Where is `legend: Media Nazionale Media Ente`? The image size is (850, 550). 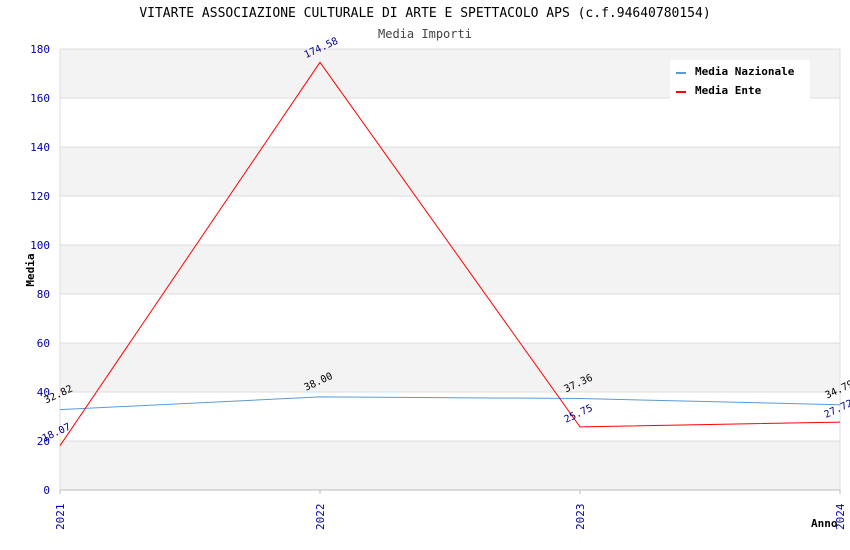
legend: Media Nazionale Media Ente is located at coordinates (740, 80).